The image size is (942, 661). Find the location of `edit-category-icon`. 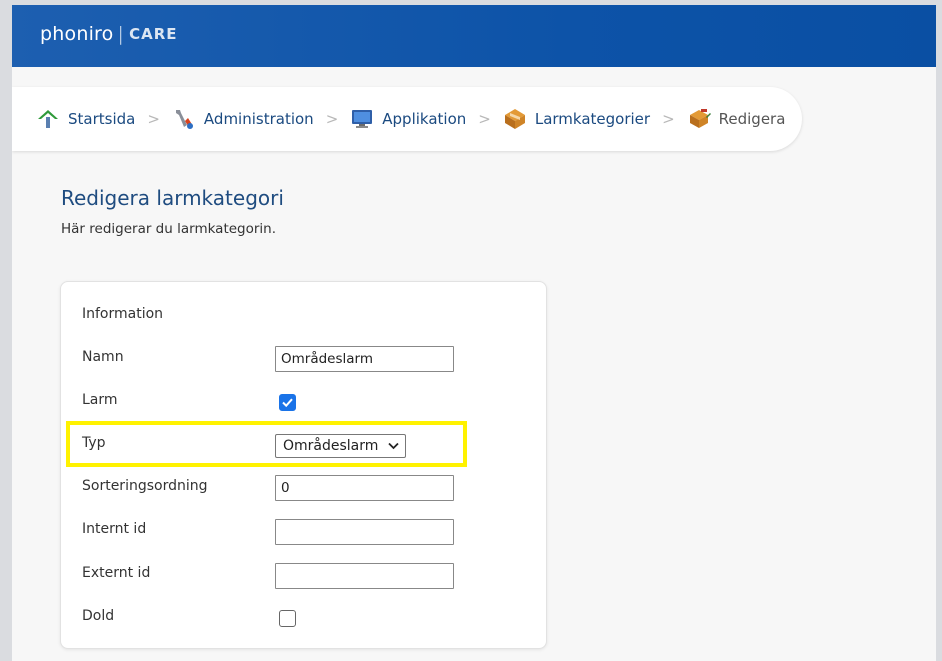

edit-category-icon is located at coordinates (700, 118).